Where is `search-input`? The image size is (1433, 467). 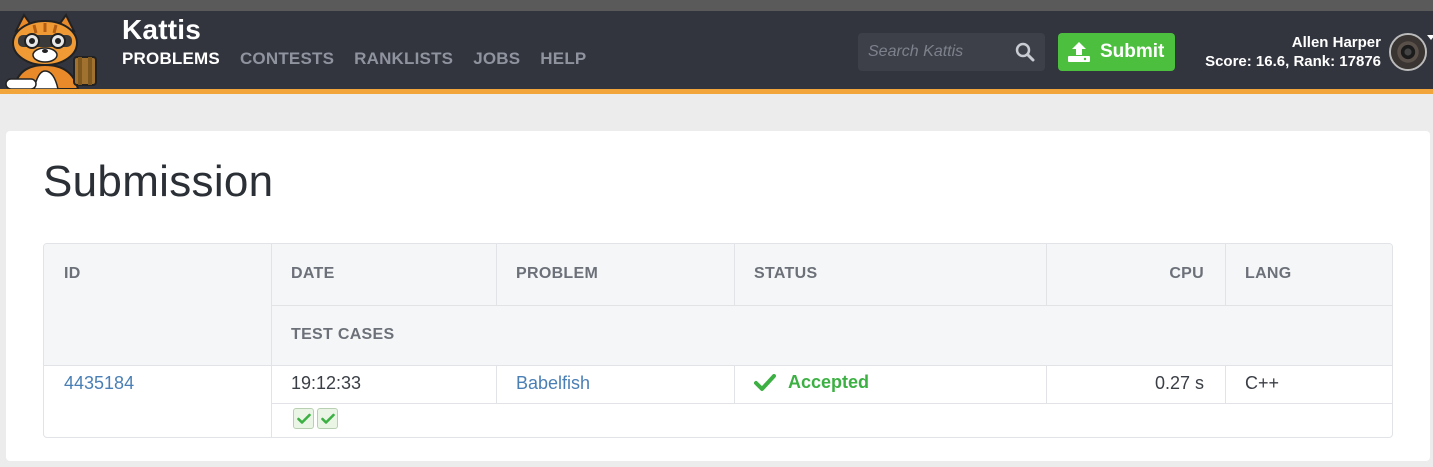 search-input is located at coordinates (933, 52).